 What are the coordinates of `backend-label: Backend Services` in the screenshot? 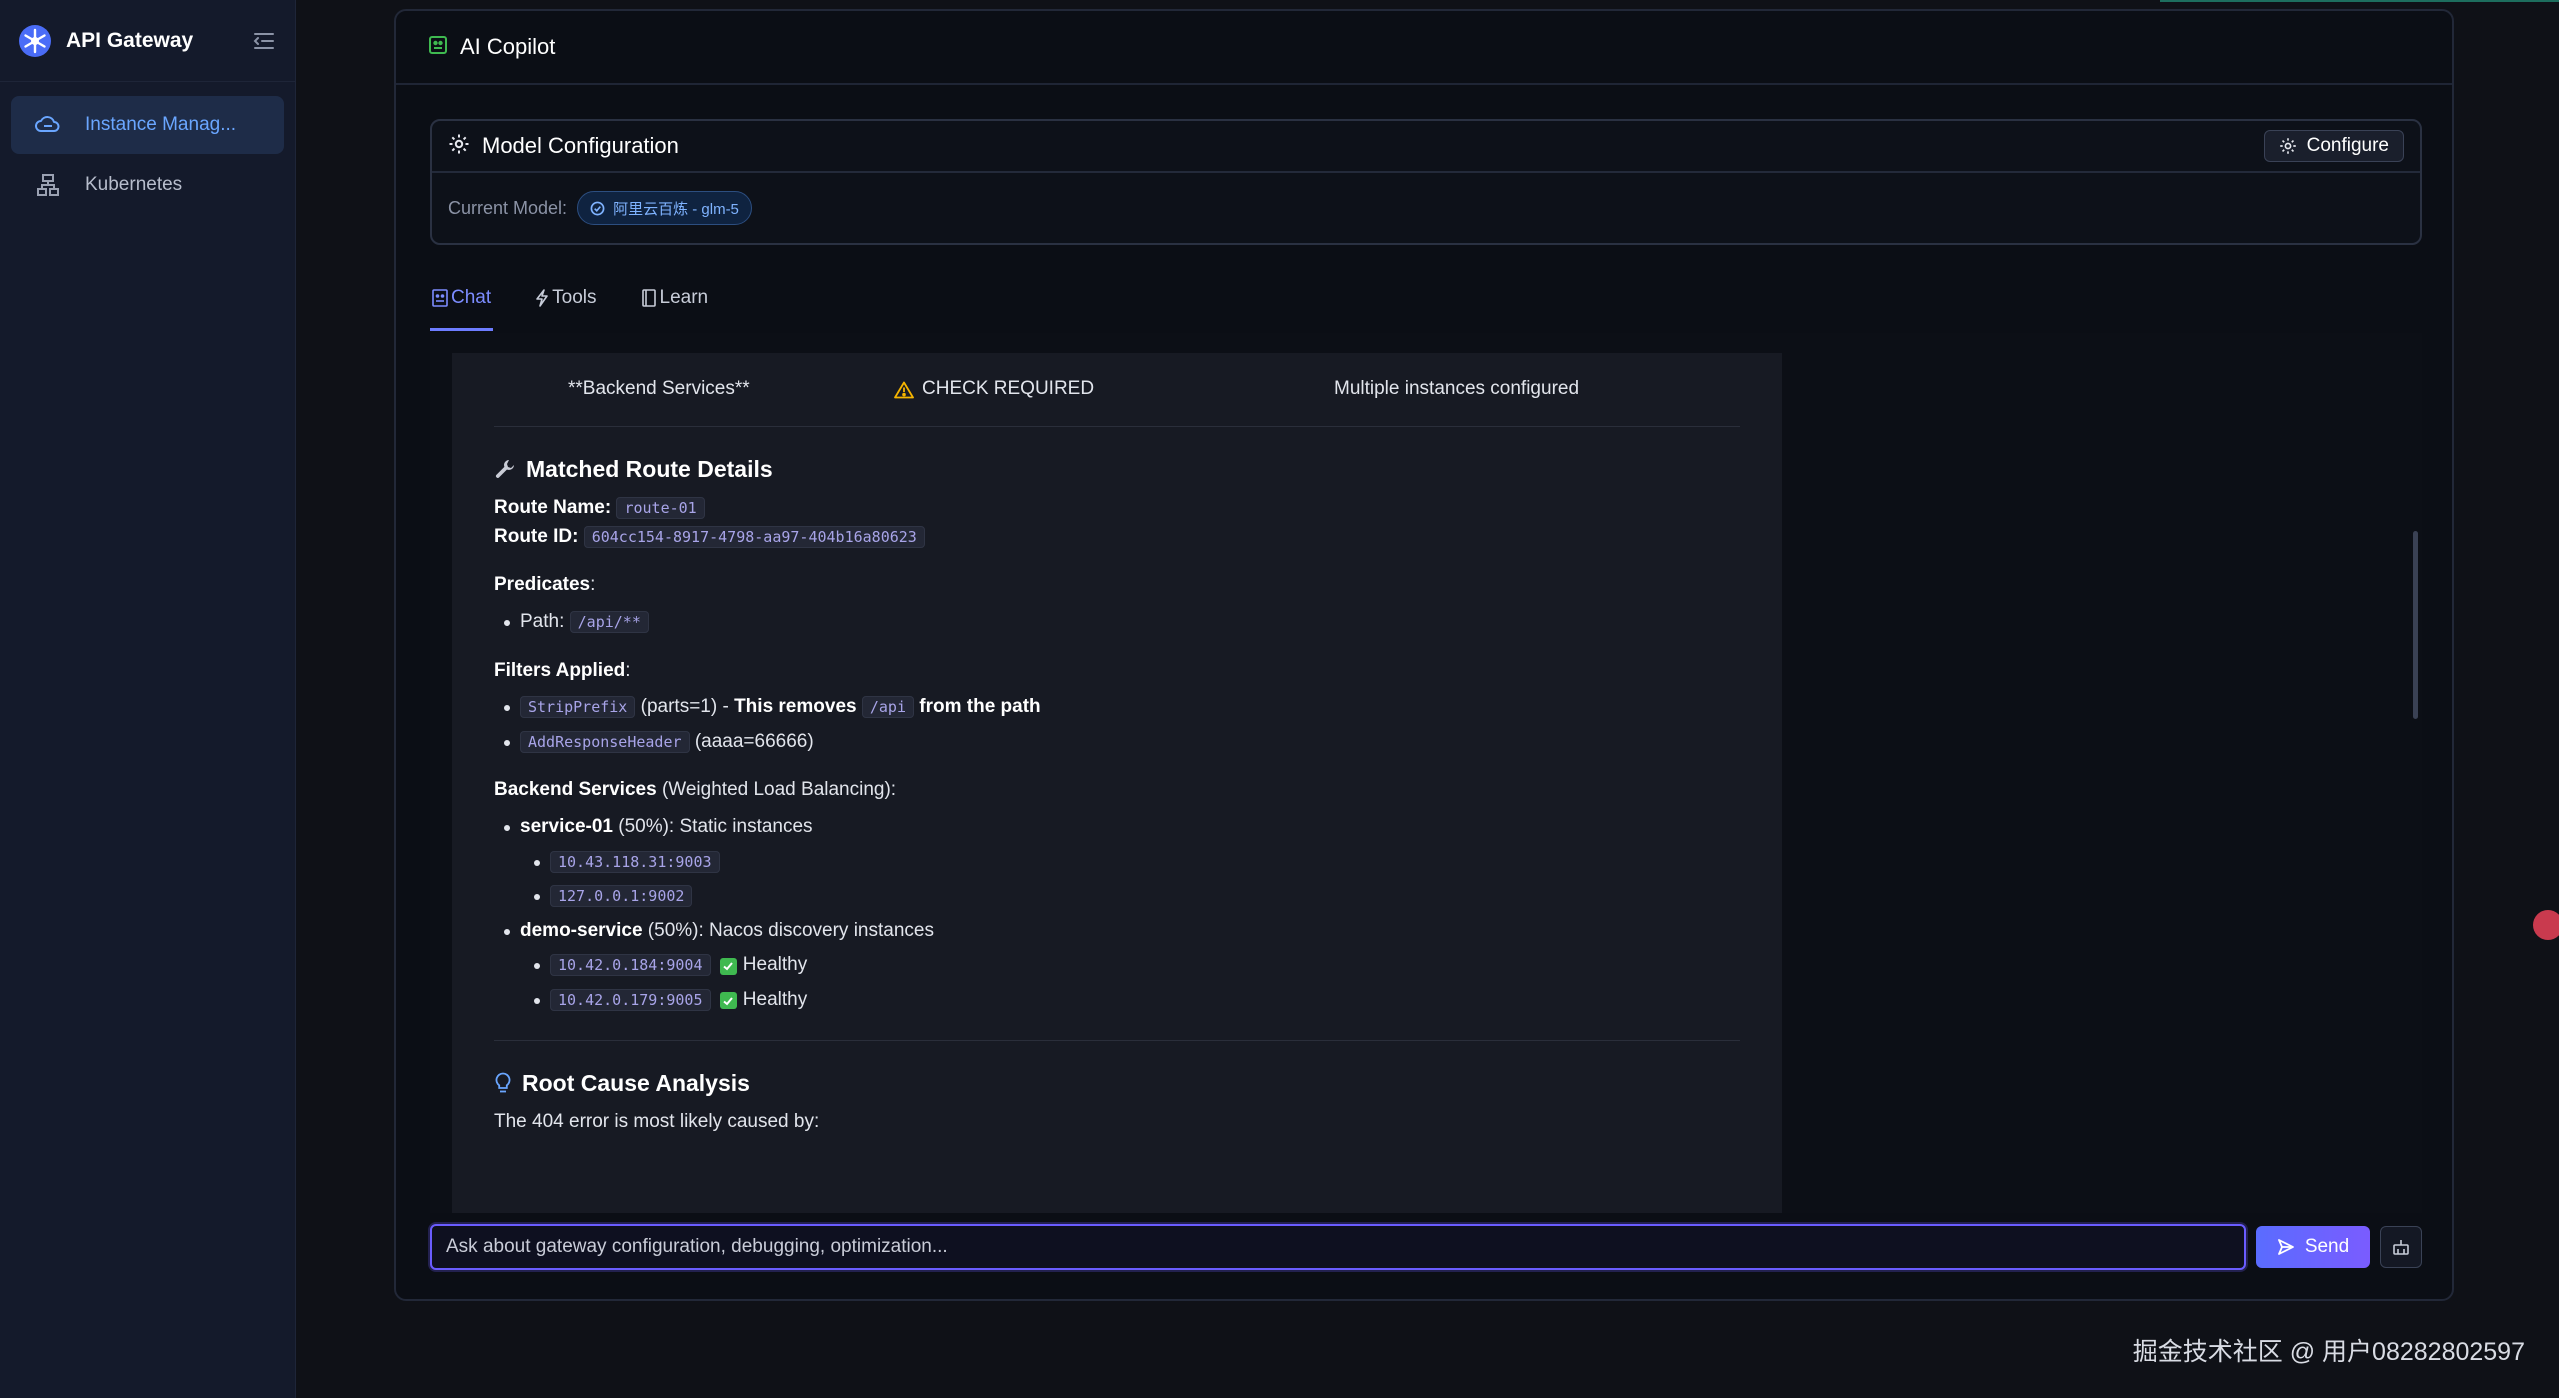 It's located at (575, 790).